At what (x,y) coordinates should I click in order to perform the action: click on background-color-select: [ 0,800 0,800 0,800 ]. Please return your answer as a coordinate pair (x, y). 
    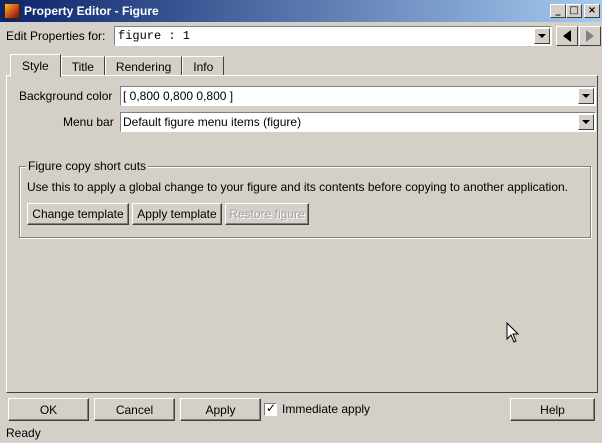
    Looking at the image, I should click on (358, 96).